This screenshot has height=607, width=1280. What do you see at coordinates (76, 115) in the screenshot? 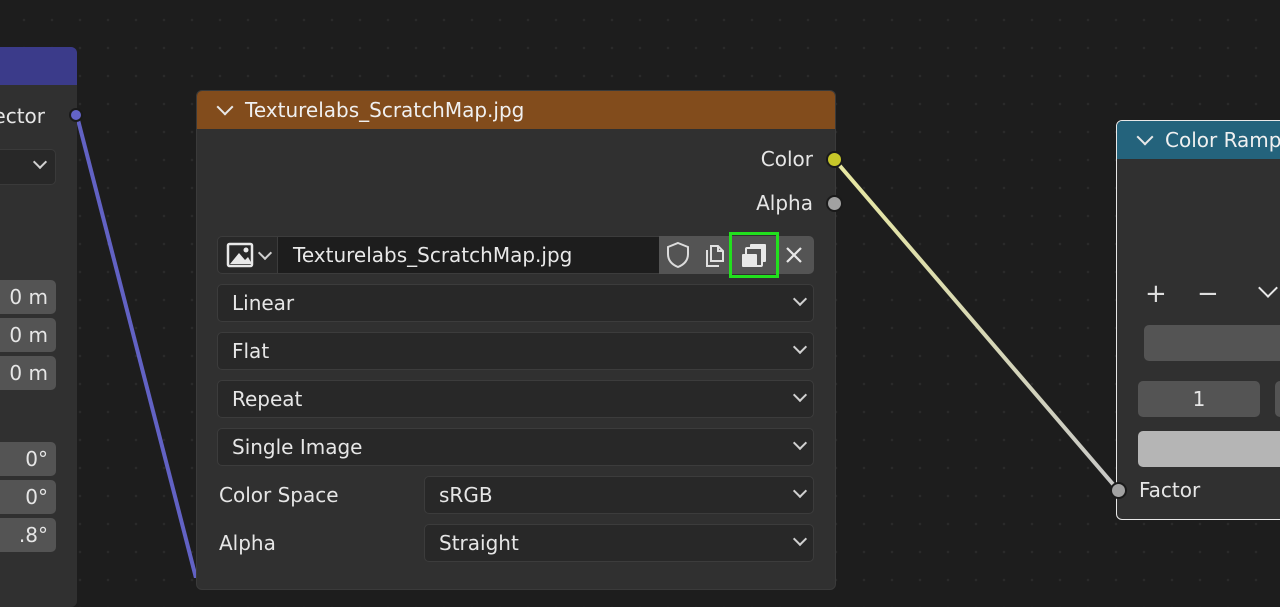
I see `vector-output-socket` at bounding box center [76, 115].